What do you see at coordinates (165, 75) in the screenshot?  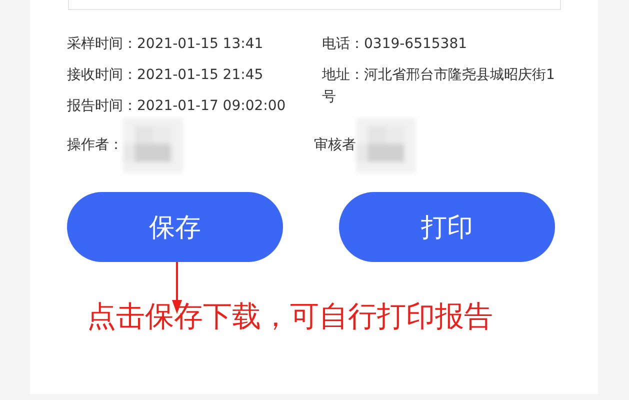 I see `info-line: 接收时间：2021-01-15 21:45` at bounding box center [165, 75].